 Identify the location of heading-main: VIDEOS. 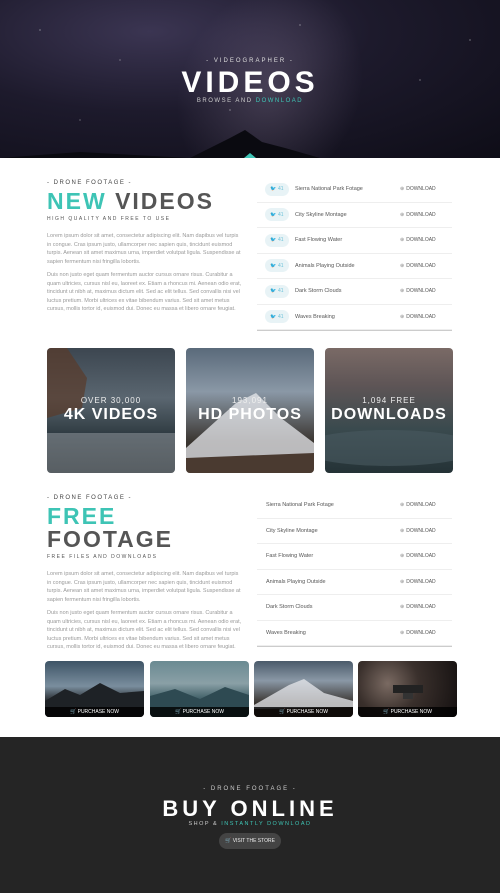
(164, 201).